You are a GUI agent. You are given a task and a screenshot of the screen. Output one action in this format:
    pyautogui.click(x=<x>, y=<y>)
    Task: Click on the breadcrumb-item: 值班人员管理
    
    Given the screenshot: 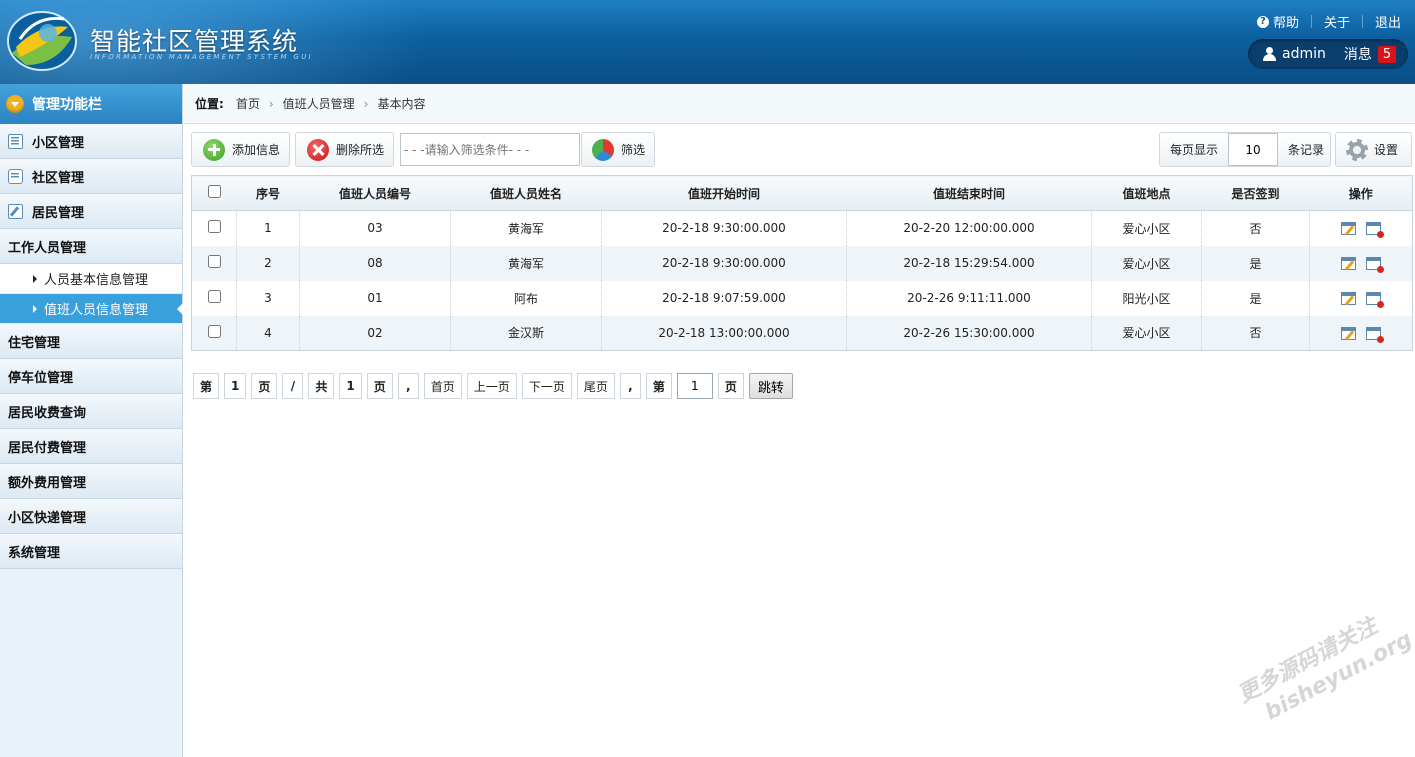 What is the action you would take?
    pyautogui.click(x=319, y=103)
    